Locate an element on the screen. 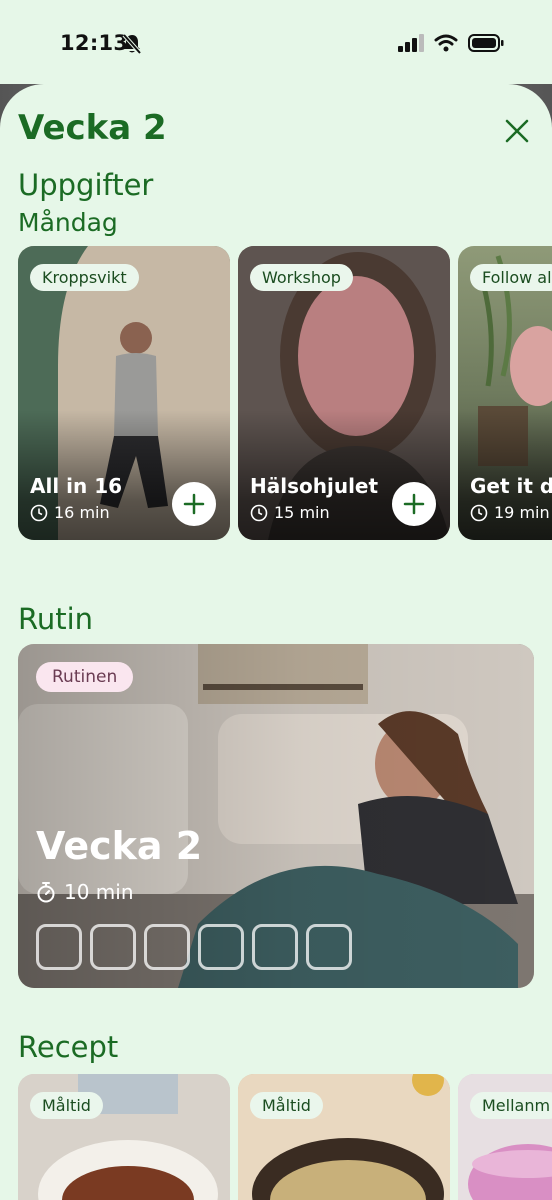  tasks-section-title: Uppgifter is located at coordinates (86, 185).